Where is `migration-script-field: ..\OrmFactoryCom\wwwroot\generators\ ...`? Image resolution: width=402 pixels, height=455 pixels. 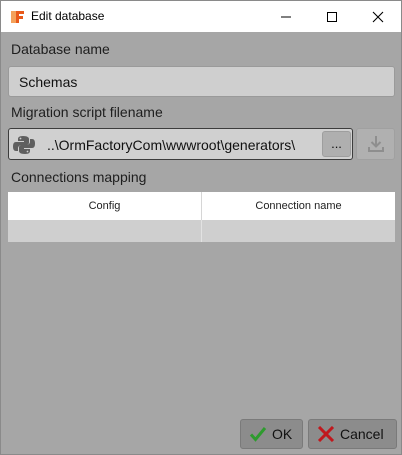
migration-script-field: ..\OrmFactoryCom\wwwroot\generators\ ... is located at coordinates (180, 144).